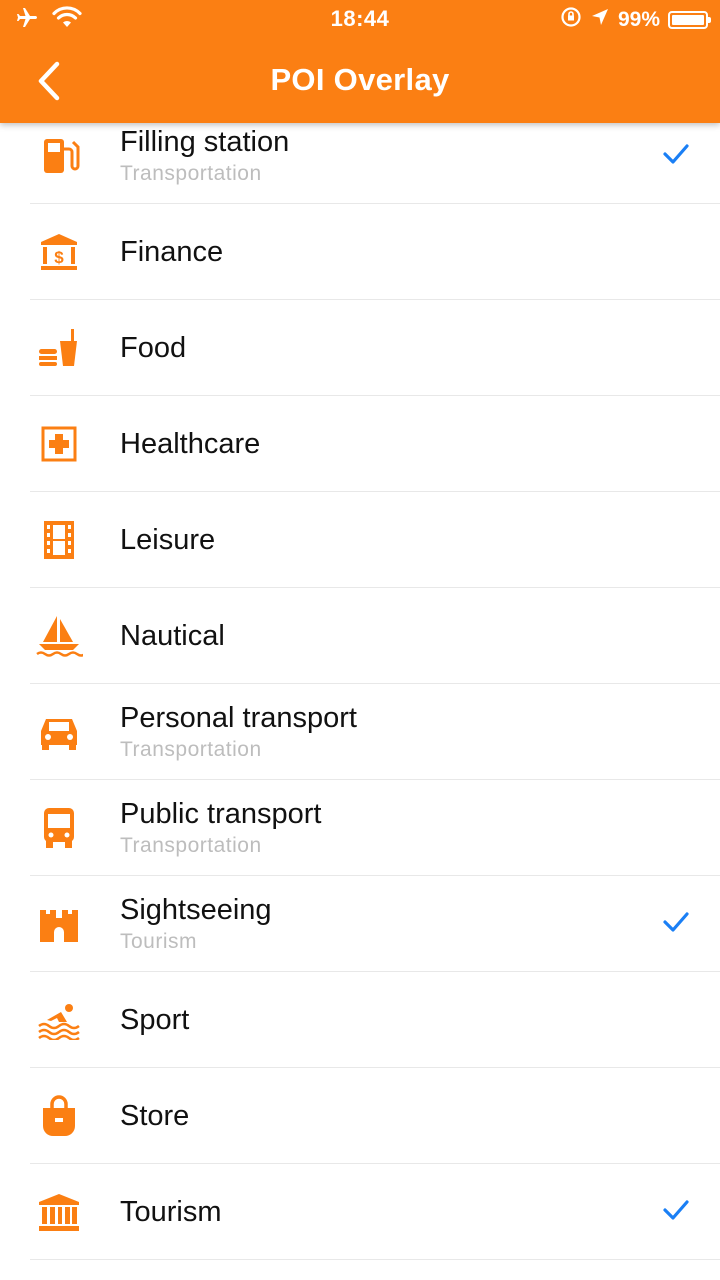  I want to click on list-item-text: Leisure, so click(380, 539).